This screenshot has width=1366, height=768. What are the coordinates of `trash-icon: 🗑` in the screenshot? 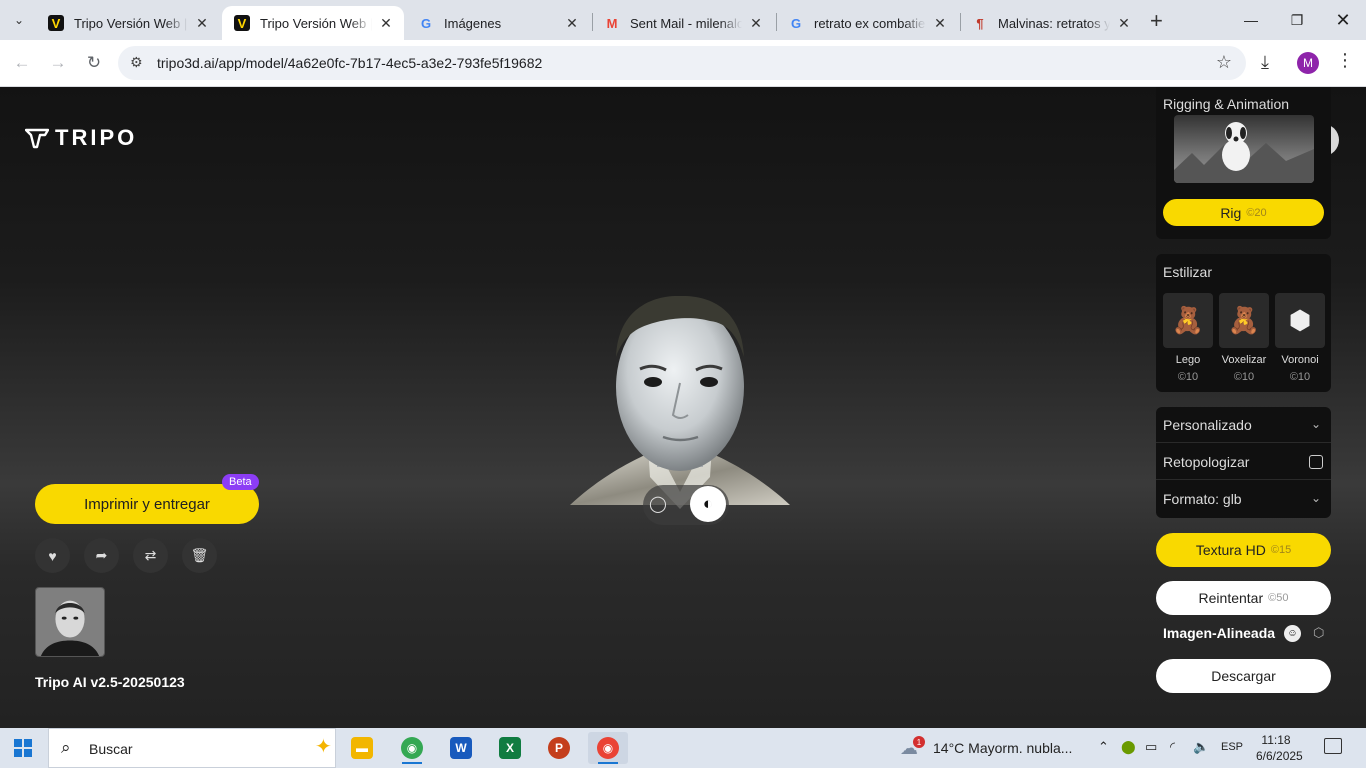 It's located at (199, 555).